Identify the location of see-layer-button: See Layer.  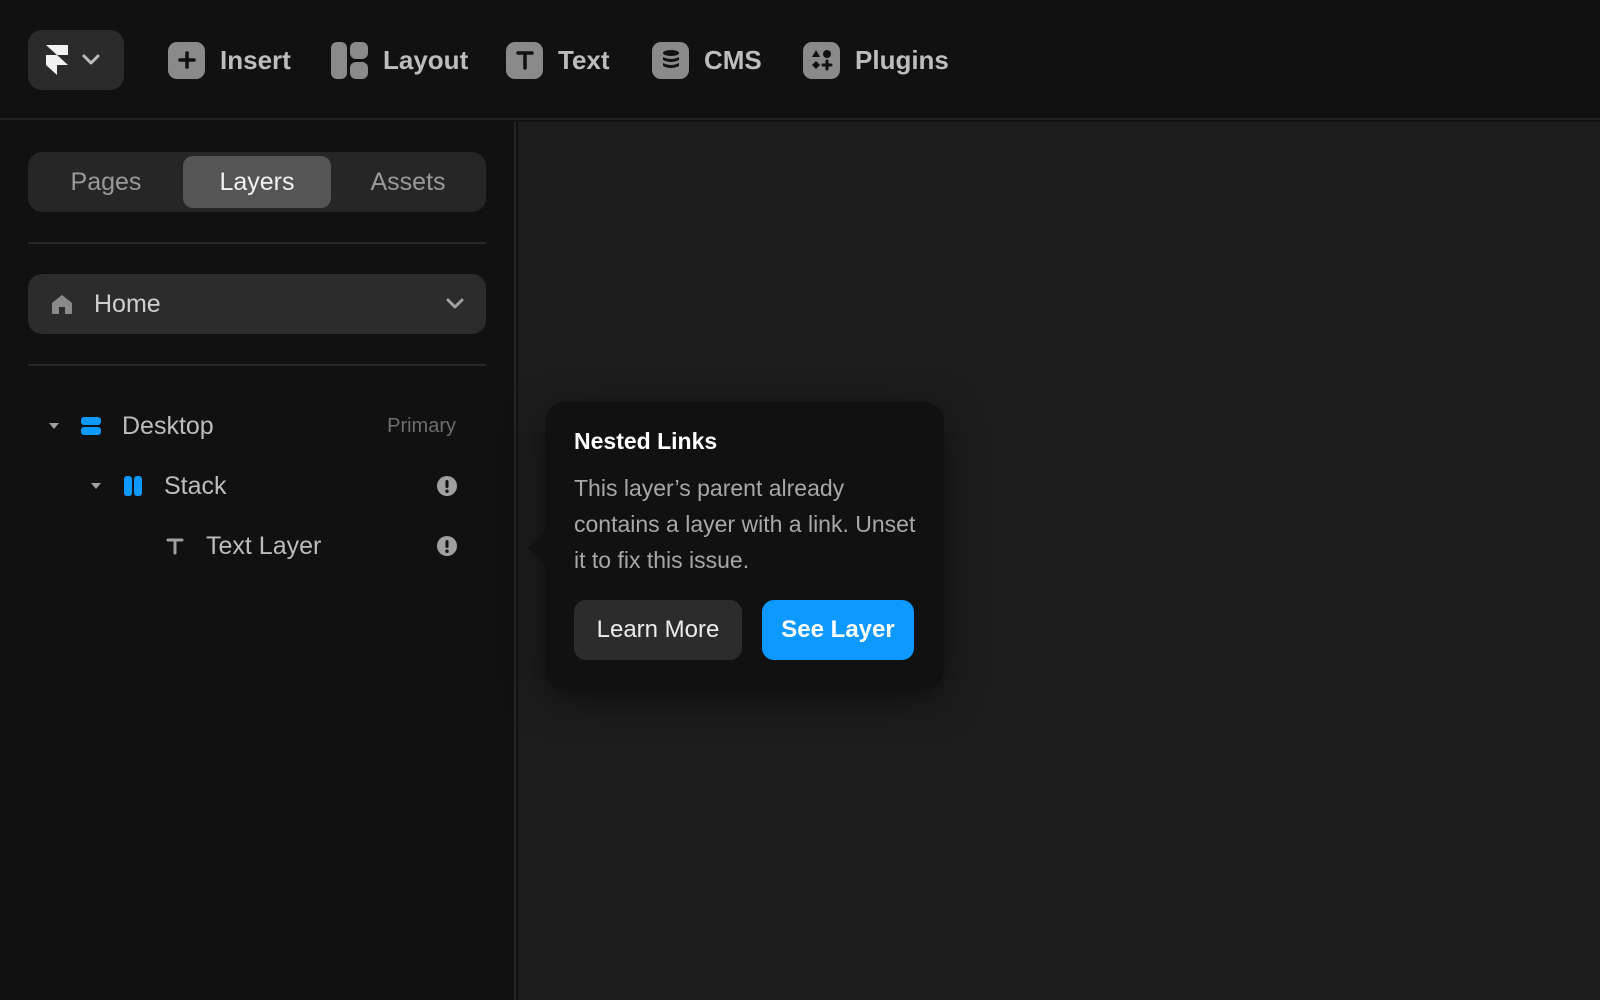
(838, 630).